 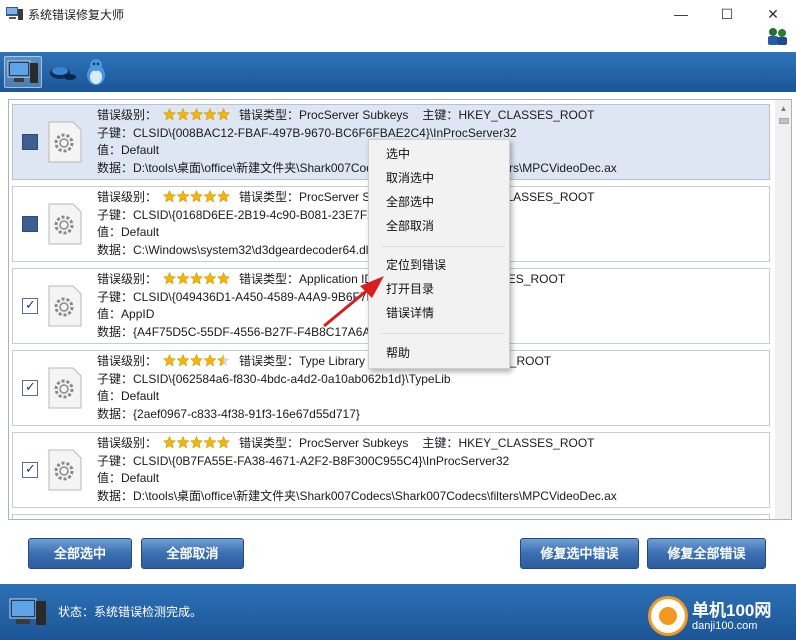 I want to click on context-menu: 选中 取消选中 全部选中 全部取消 定位到错误 打开目录 错误详情 帮助, so click(x=439, y=254).